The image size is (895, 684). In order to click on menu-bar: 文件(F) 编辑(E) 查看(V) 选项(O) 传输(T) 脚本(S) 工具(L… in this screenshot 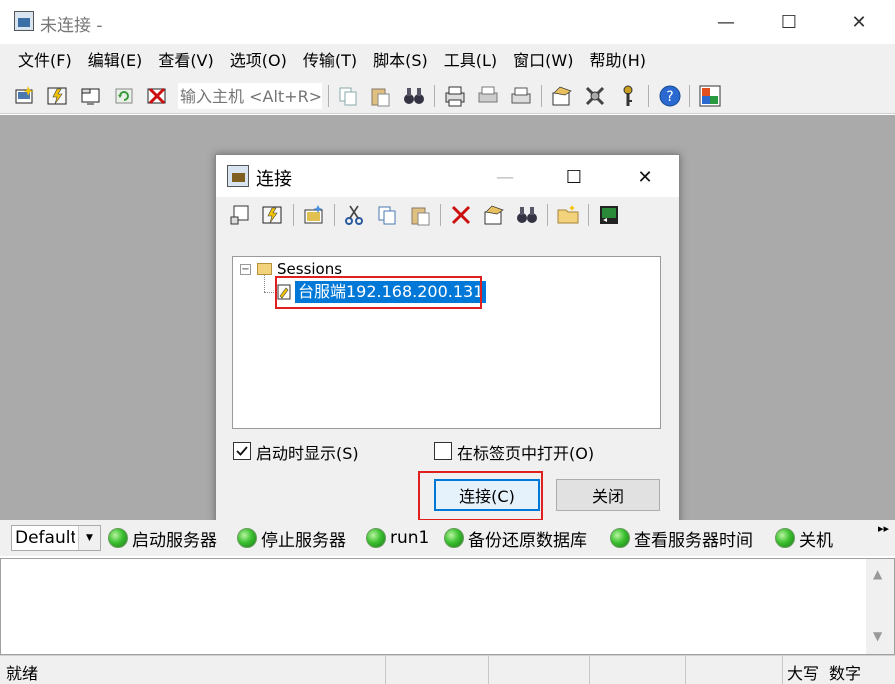, I will do `click(447, 61)`.